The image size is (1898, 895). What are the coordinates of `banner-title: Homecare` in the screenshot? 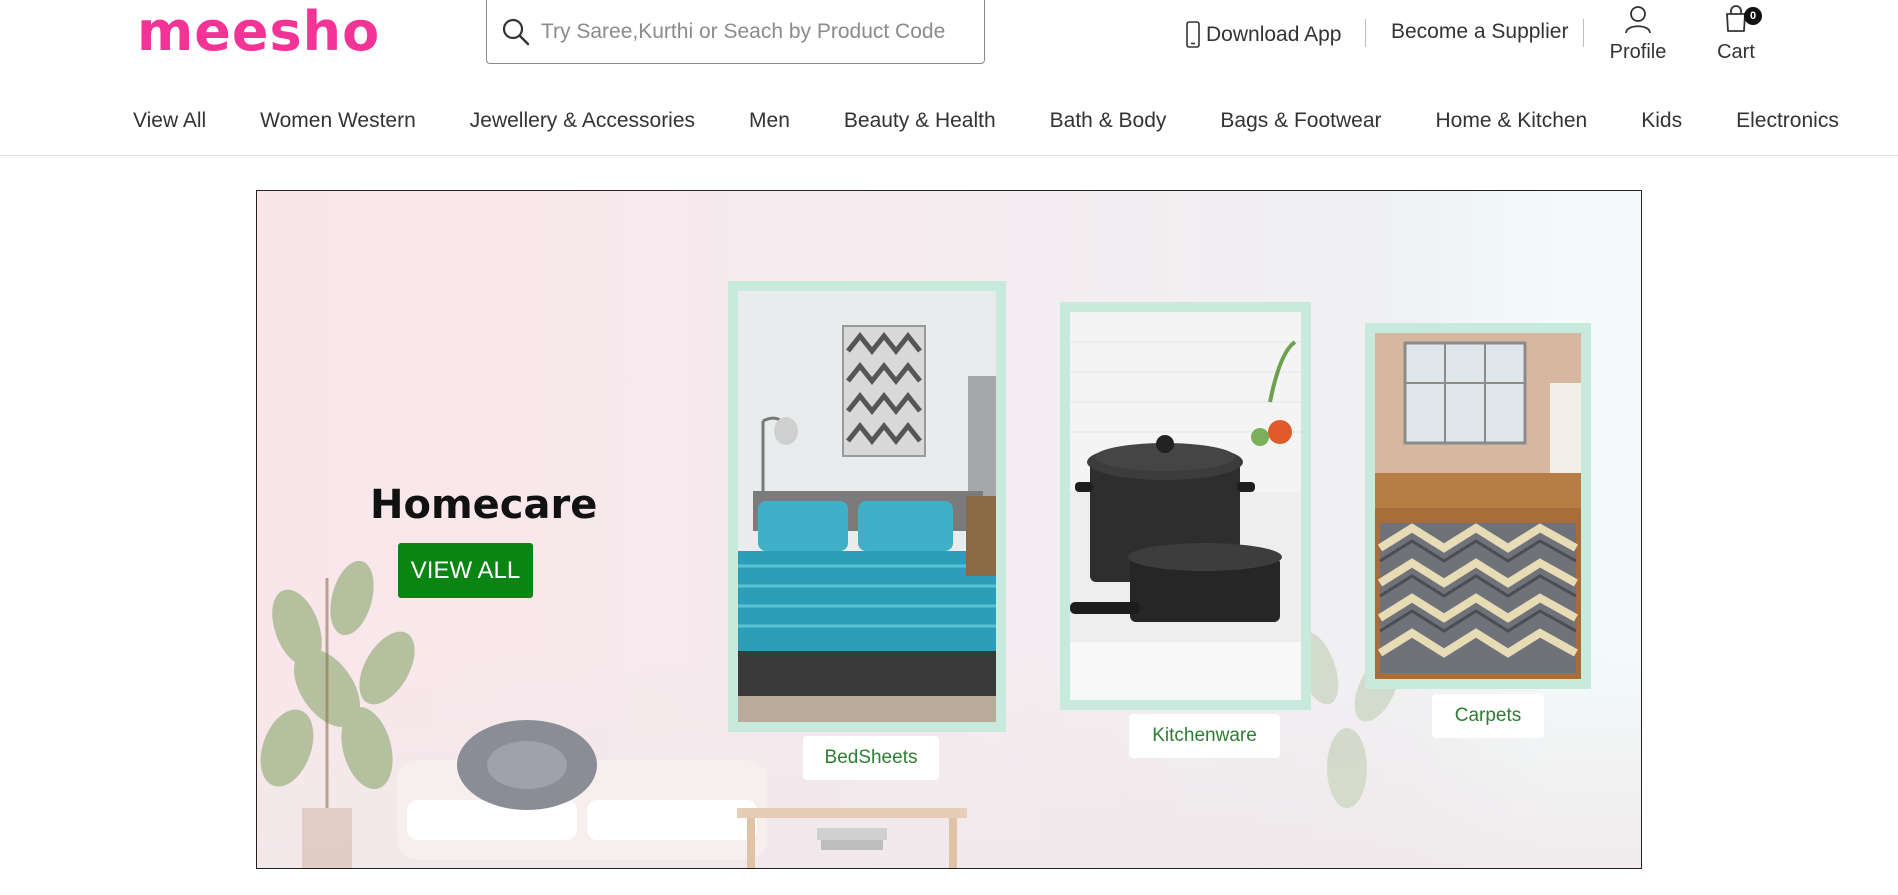 It's located at (484, 505).